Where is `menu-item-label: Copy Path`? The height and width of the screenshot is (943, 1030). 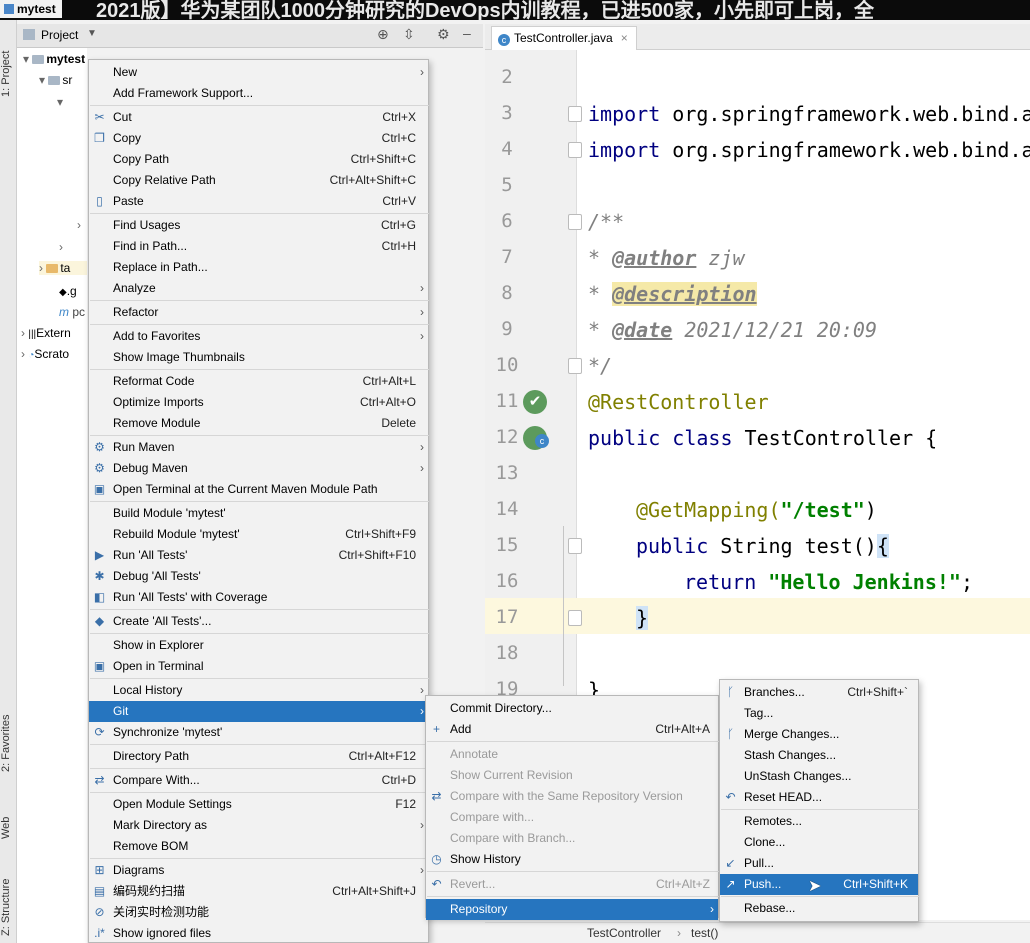
menu-item-label: Copy Path is located at coordinates (141, 159).